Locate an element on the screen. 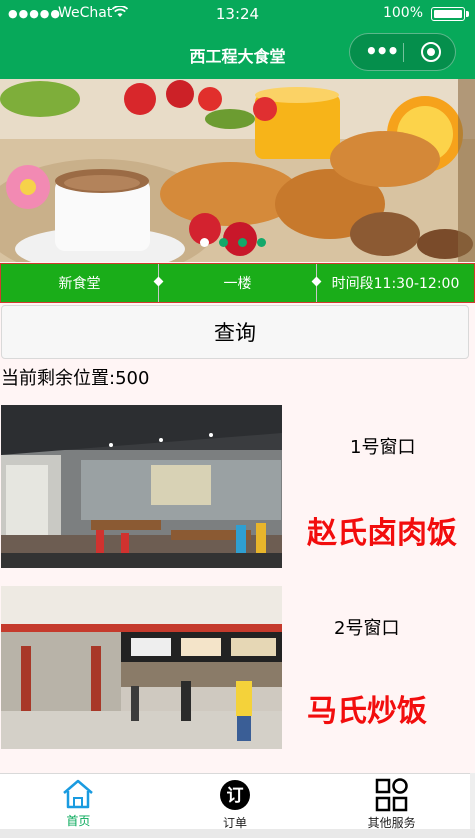 This screenshot has height=838, width=475. nav-header: ●●●●● WeChat 13:24 100% 西工程大食堂 ••• is located at coordinates (237, 39).